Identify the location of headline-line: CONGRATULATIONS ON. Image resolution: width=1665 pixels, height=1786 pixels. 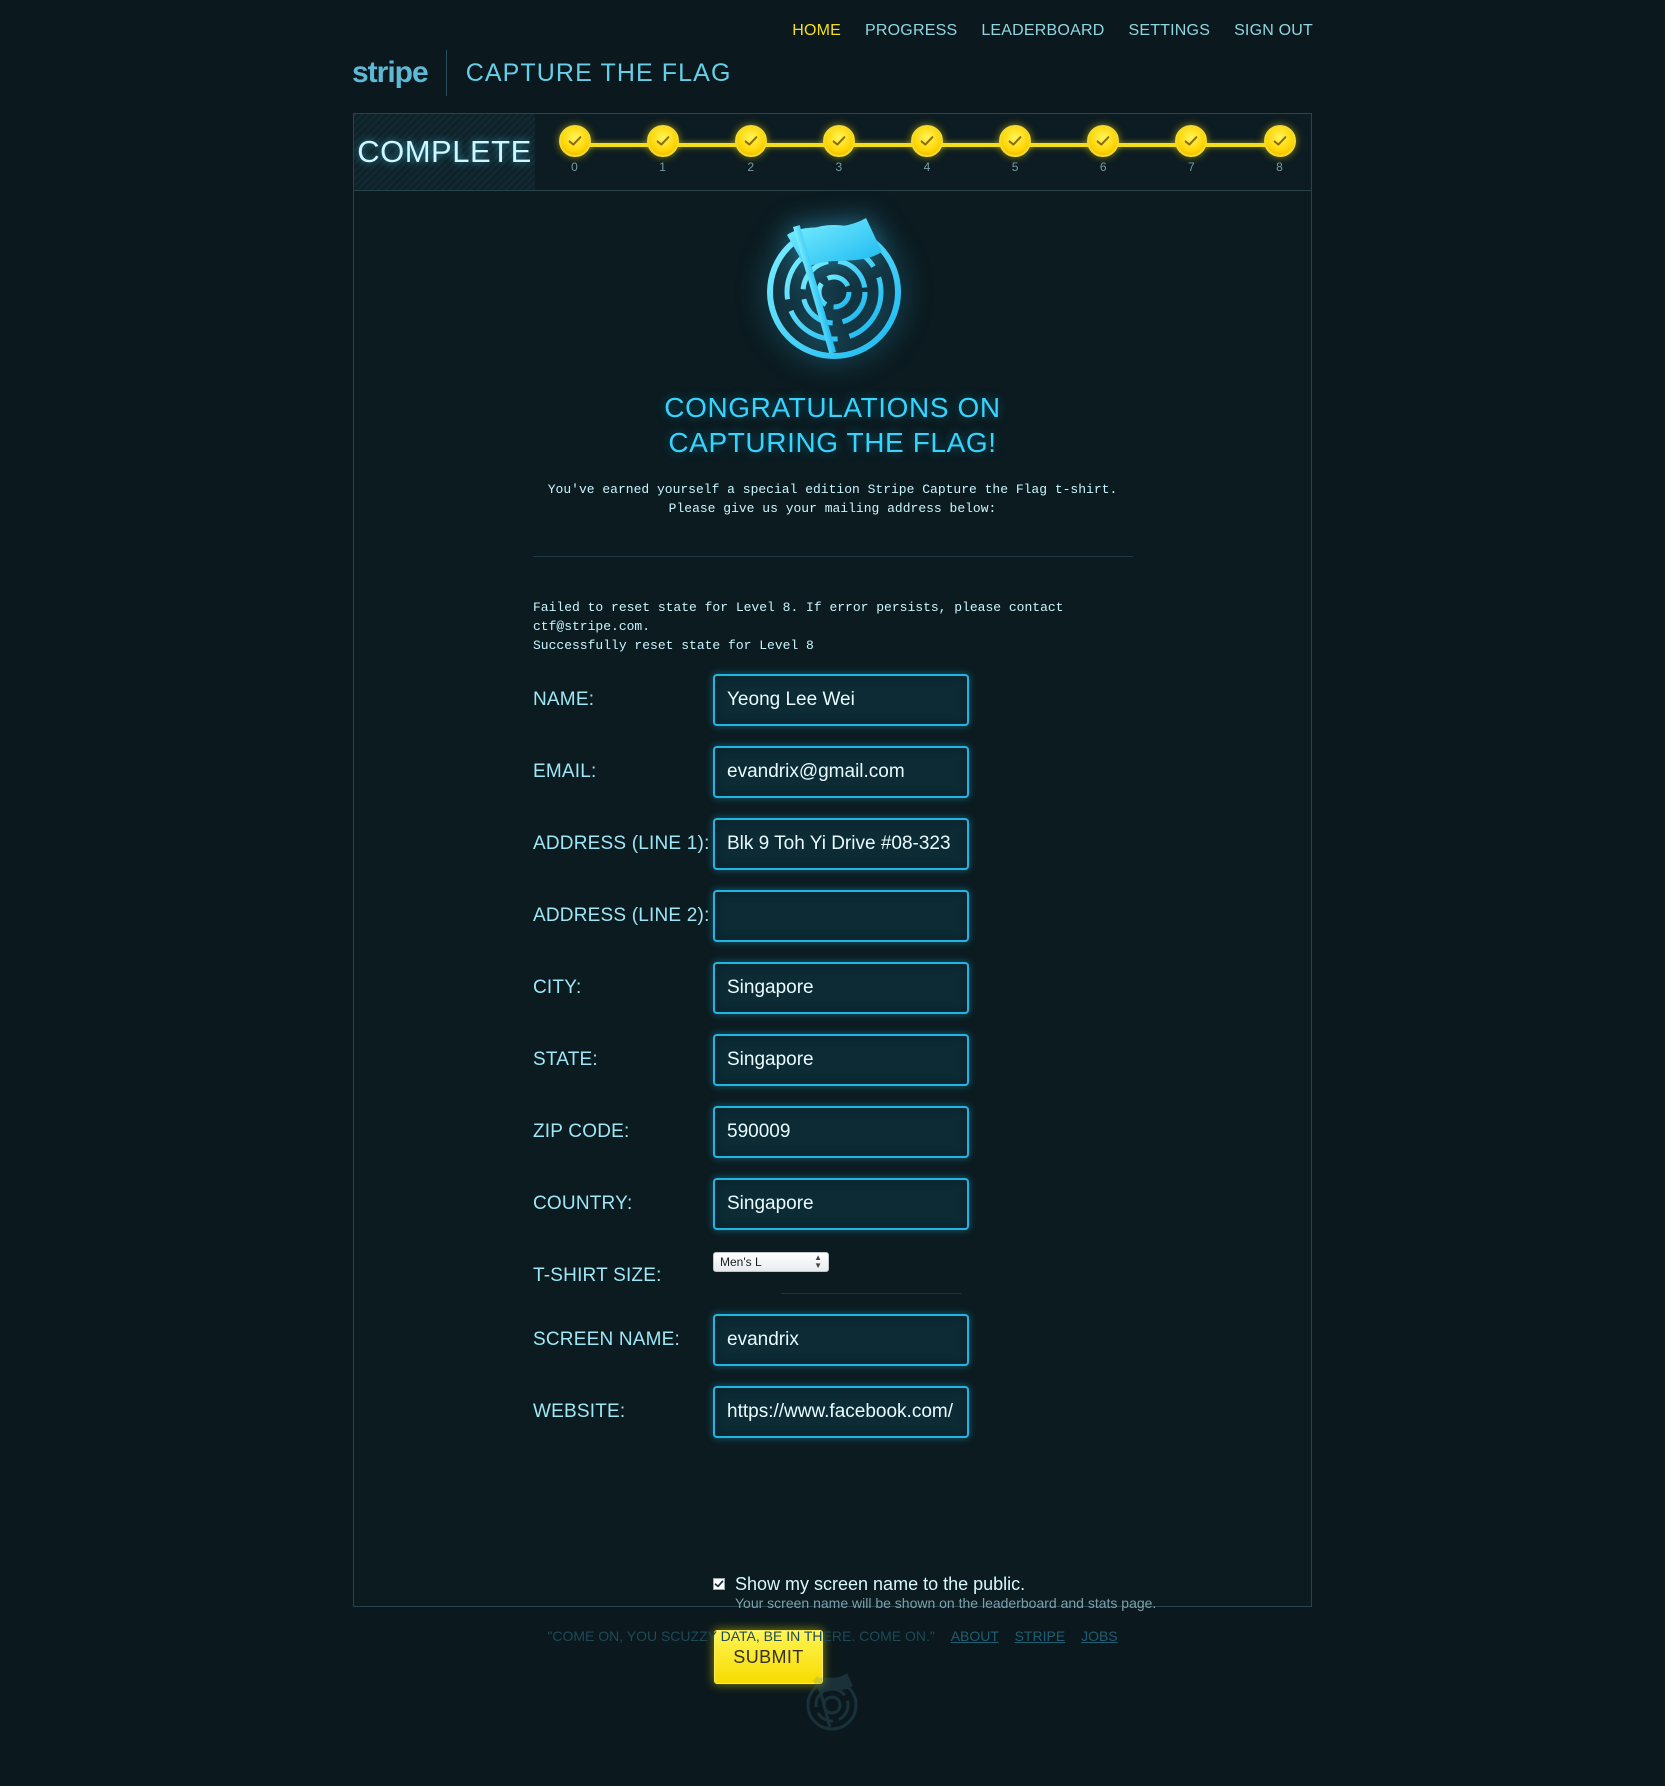
(832, 407).